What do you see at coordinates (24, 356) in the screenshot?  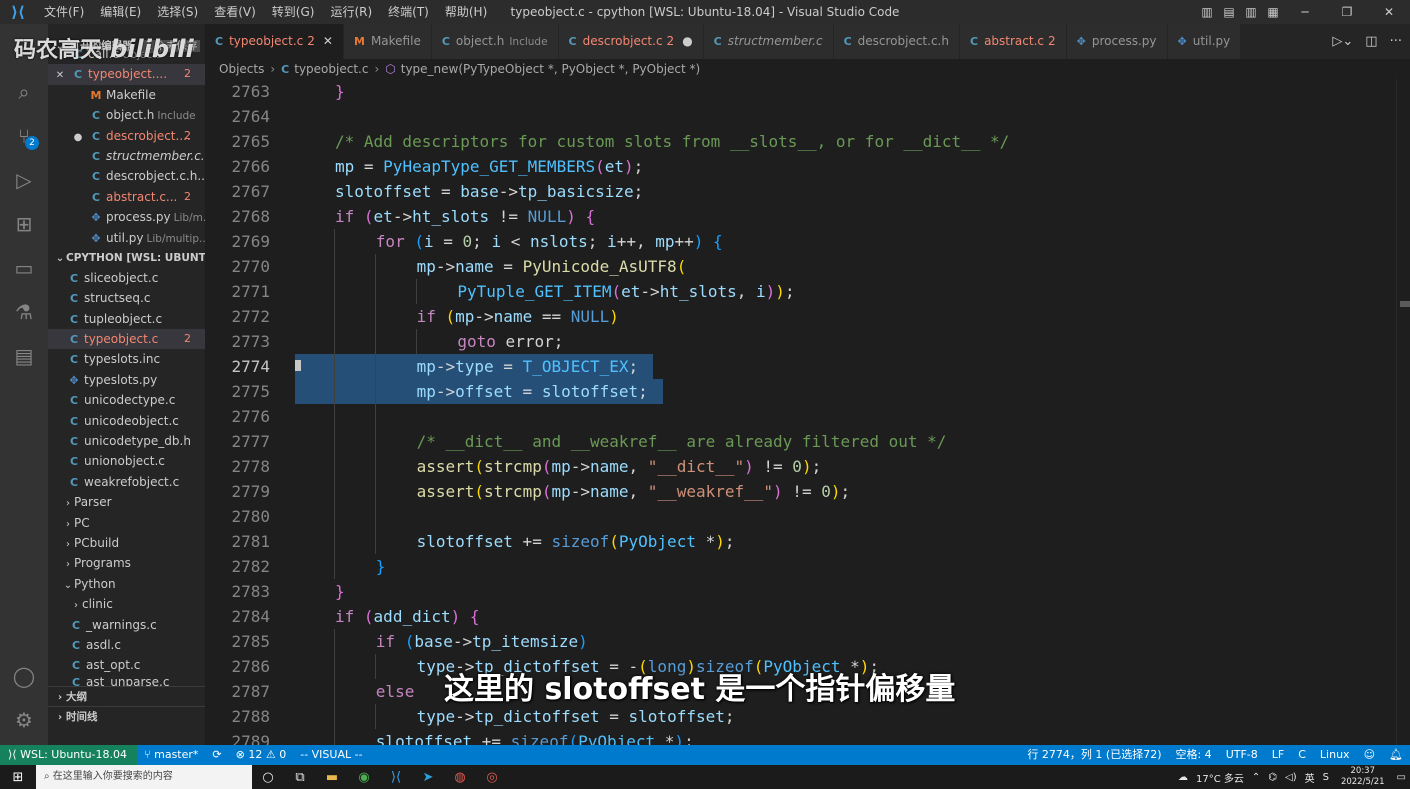 I see `docker-icon: ▤` at bounding box center [24, 356].